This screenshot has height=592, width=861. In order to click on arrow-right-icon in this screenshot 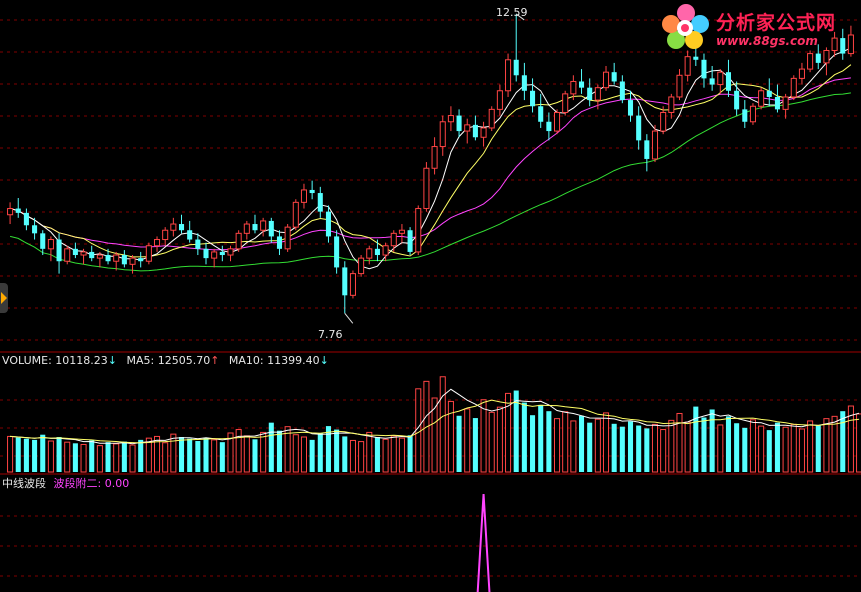, I will do `click(4, 298)`.